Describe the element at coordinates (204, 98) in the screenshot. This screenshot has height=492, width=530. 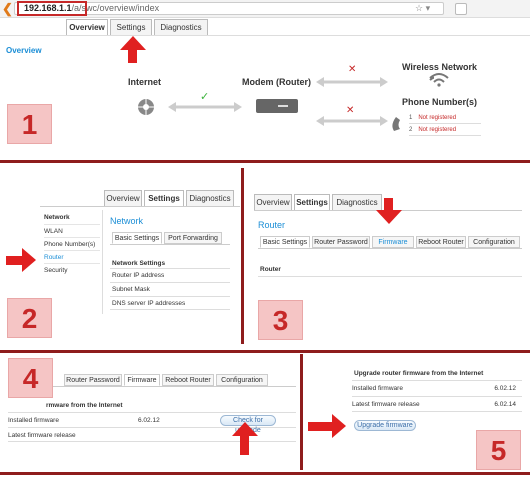
I see `check-icon: ✓` at that location.